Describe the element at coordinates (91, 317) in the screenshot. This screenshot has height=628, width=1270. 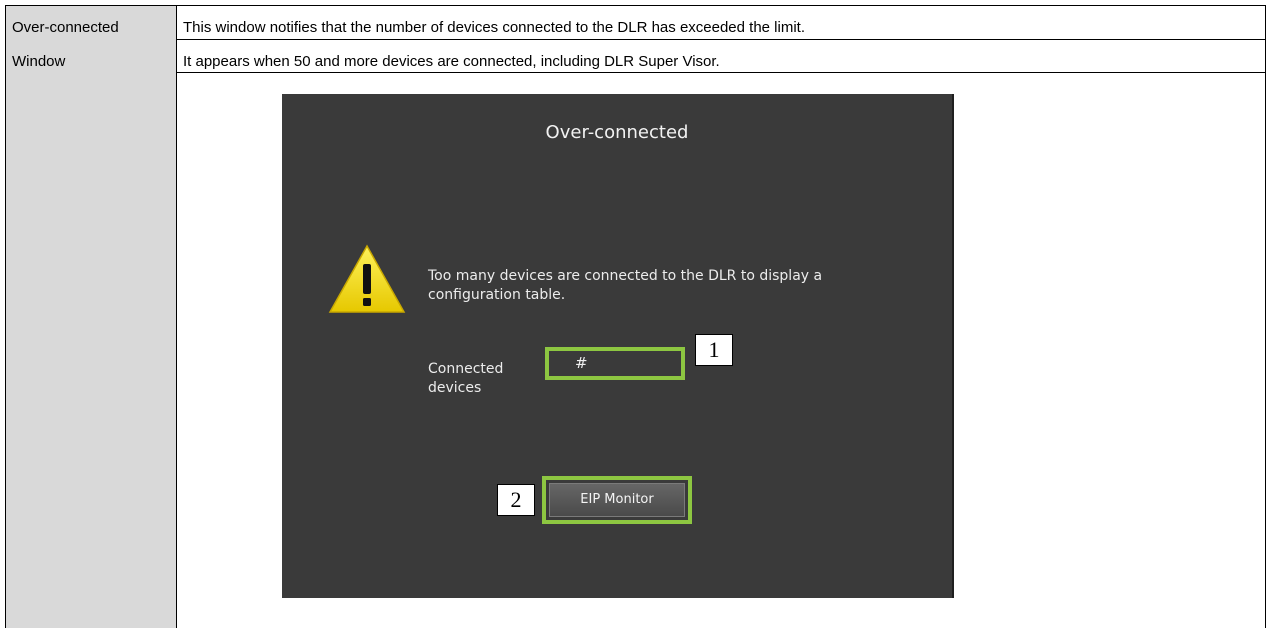
I see `row-label-cell: Over-connected Window` at that location.